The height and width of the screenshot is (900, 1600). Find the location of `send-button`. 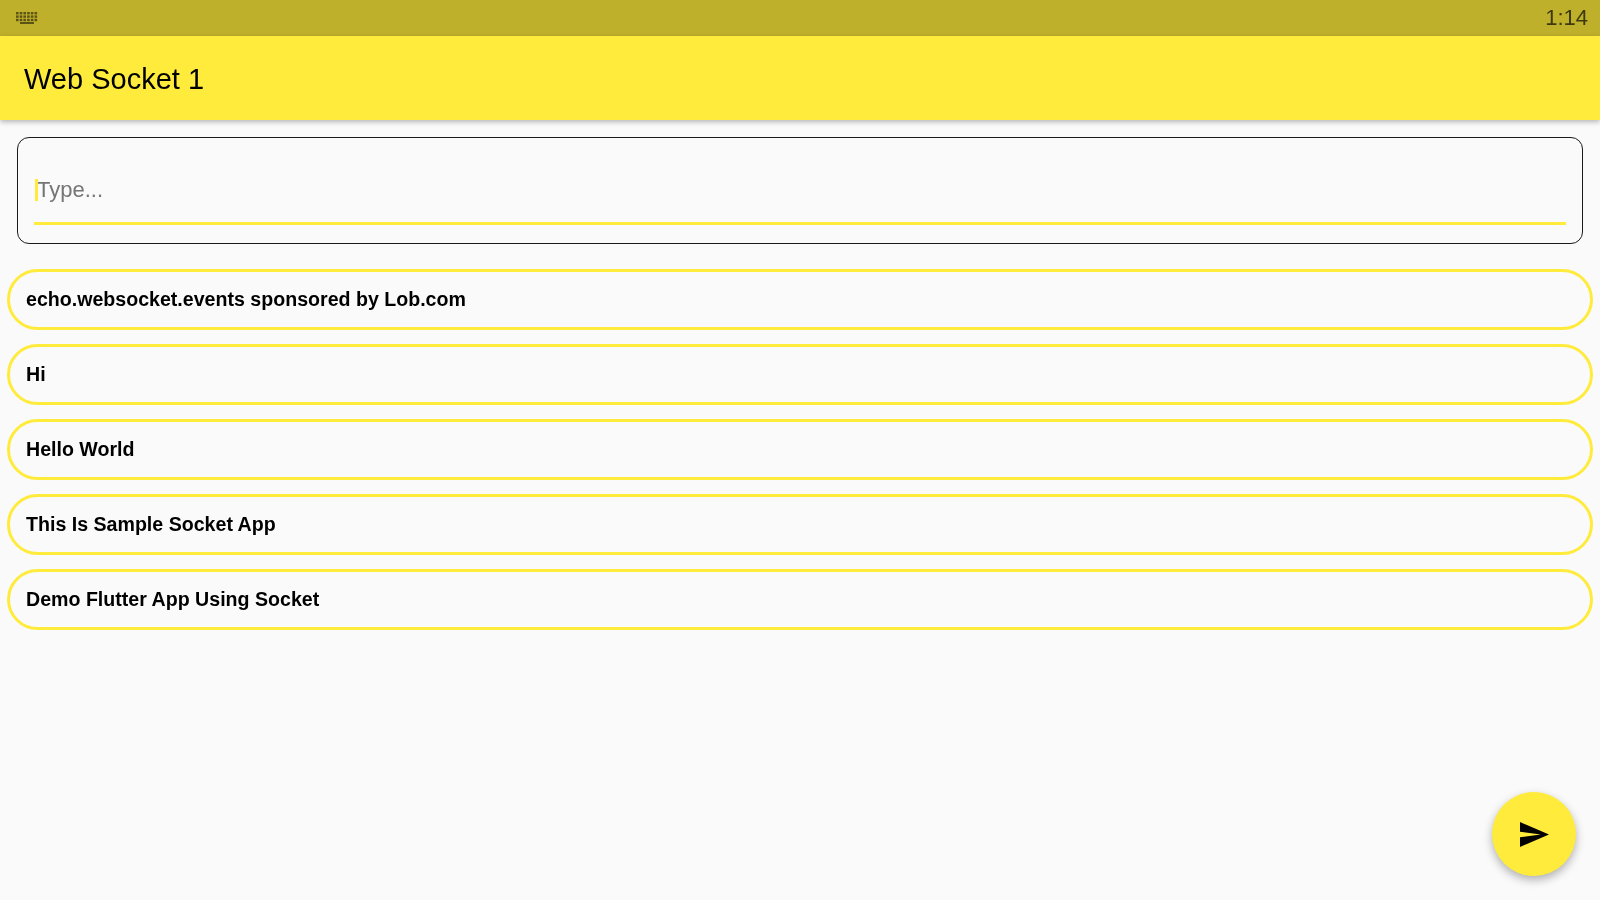

send-button is located at coordinates (1534, 834).